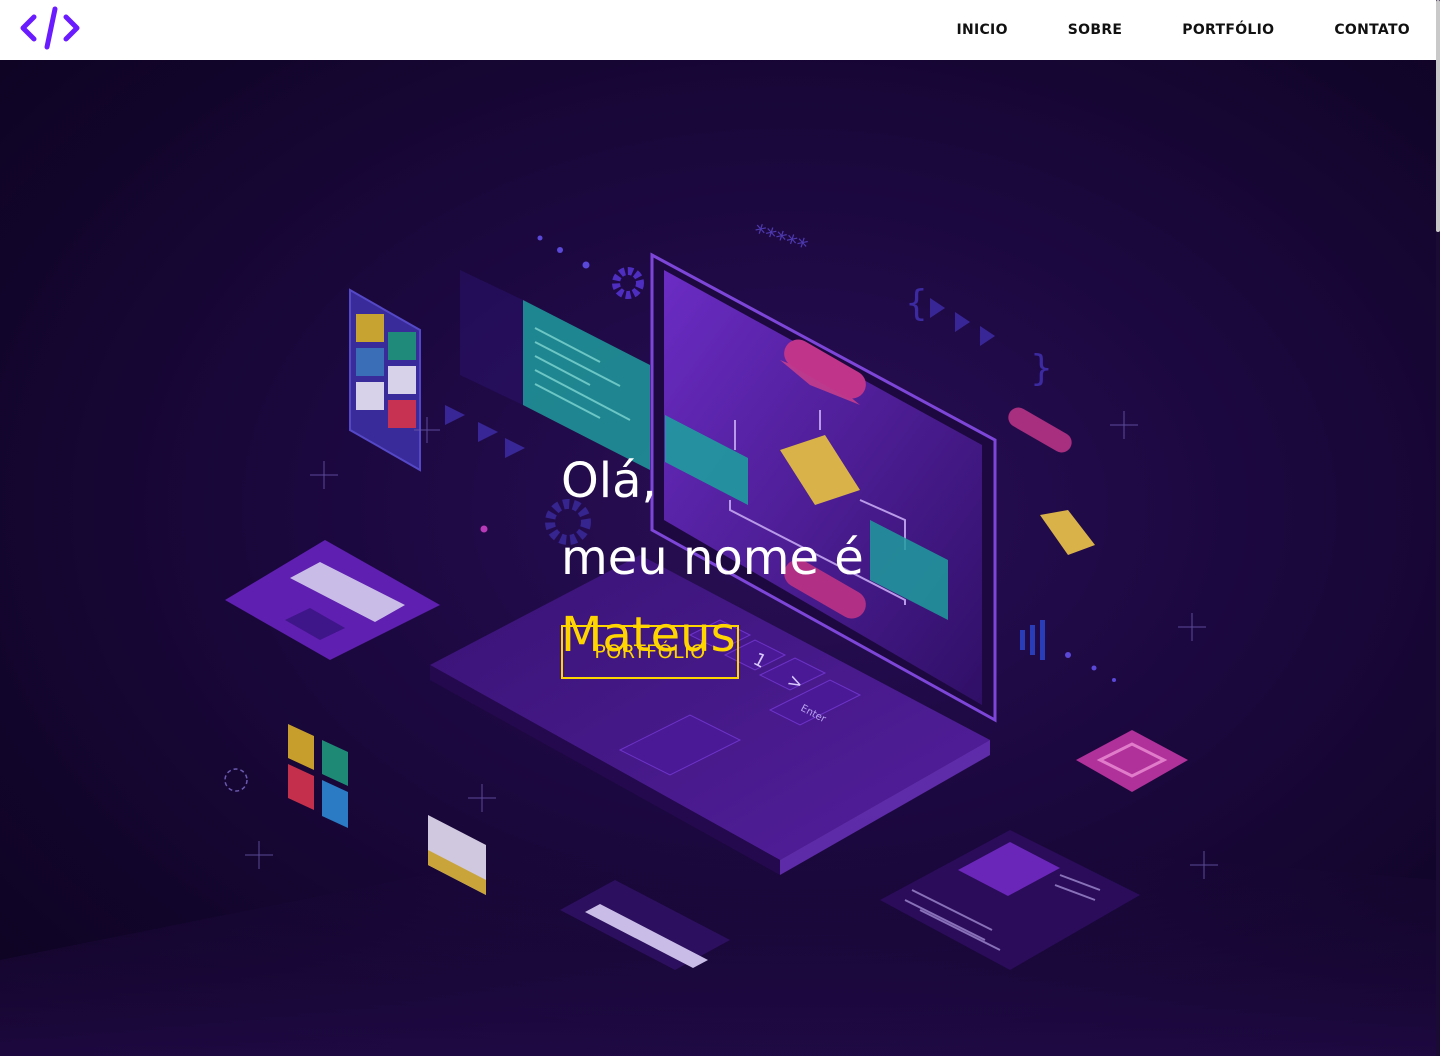  I want to click on code-brackets-icon, so click(50, 28).